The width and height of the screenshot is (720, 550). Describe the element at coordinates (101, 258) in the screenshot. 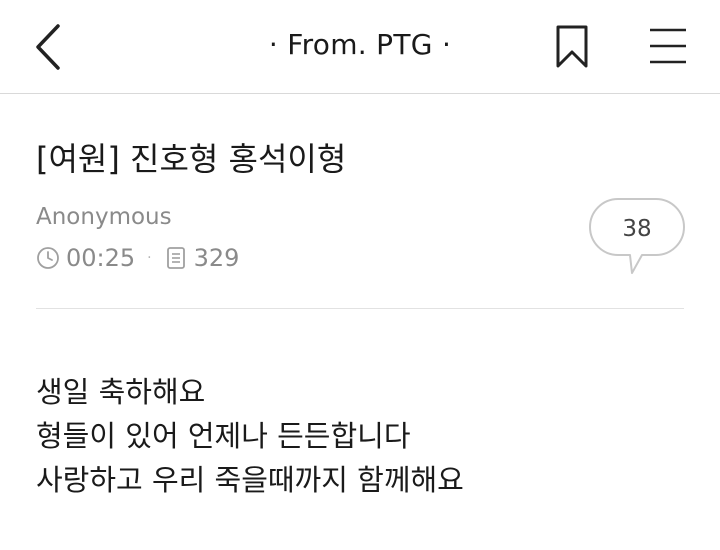

I see `post-time: 00:25` at that location.